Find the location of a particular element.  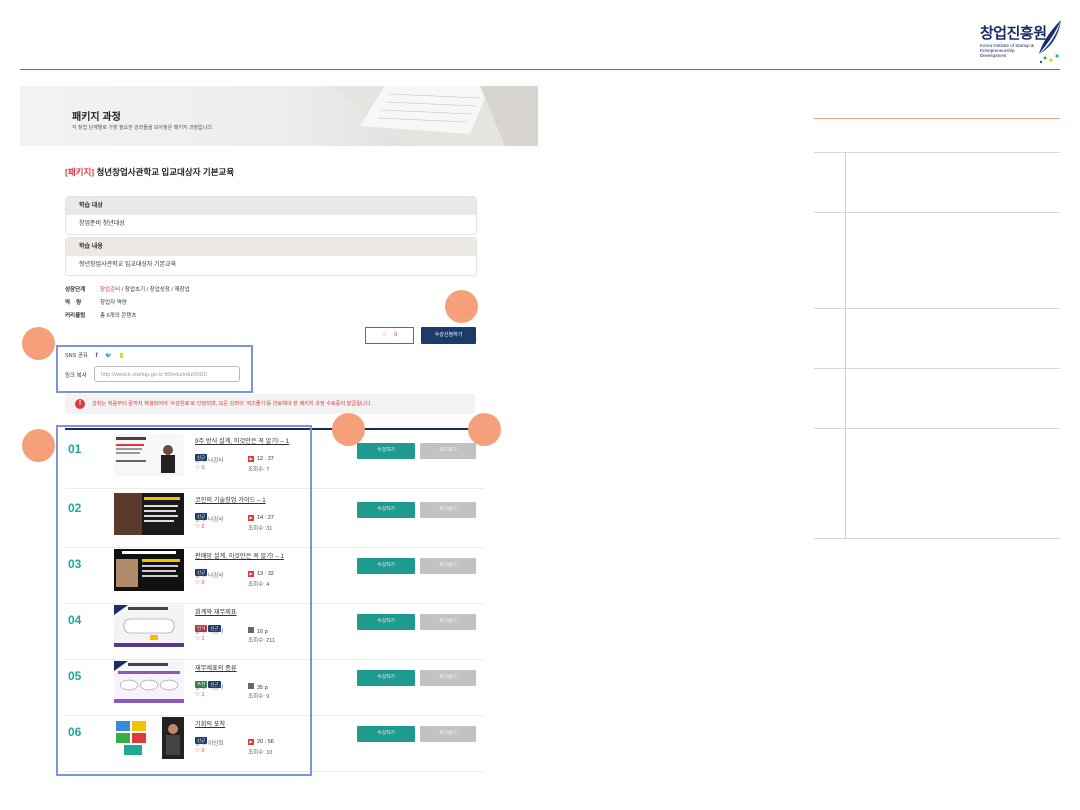

competency-label: 역 량 is located at coordinates (73, 303).